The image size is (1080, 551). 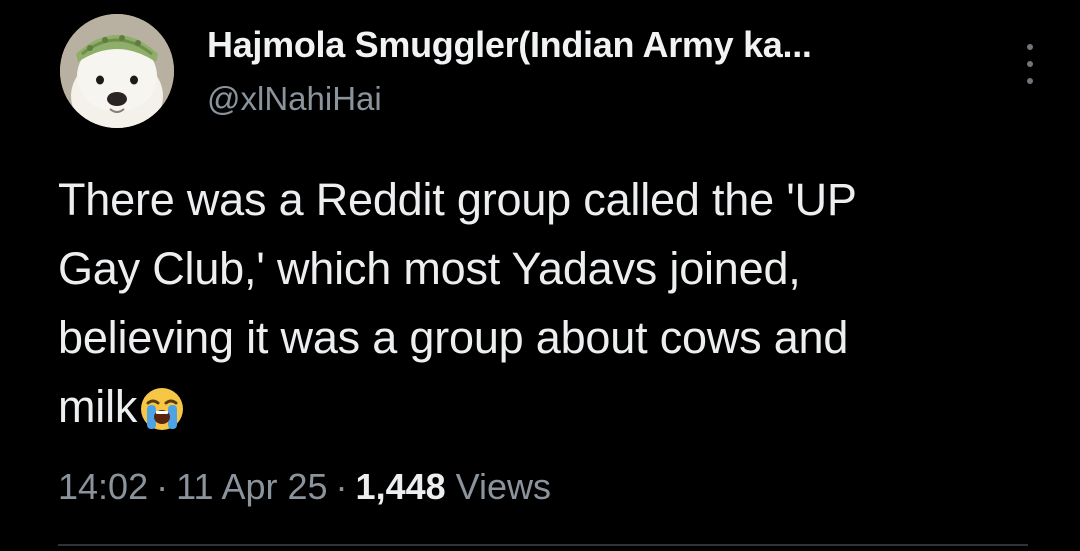 I want to click on divider, so click(x=543, y=545).